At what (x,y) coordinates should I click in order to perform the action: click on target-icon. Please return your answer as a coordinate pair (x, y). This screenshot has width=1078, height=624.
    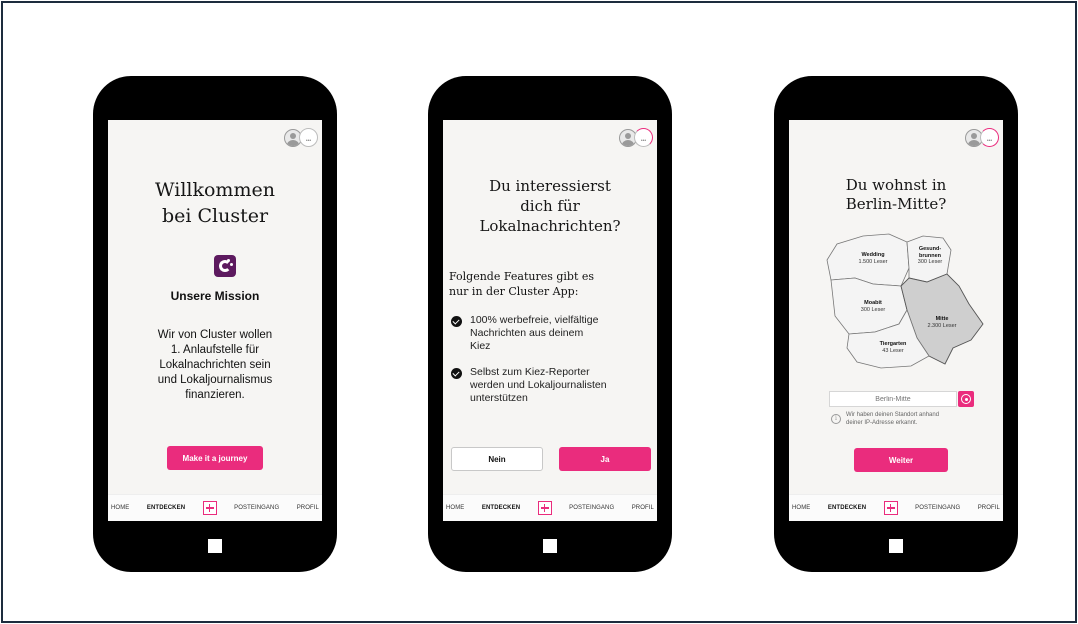
    Looking at the image, I should click on (966, 399).